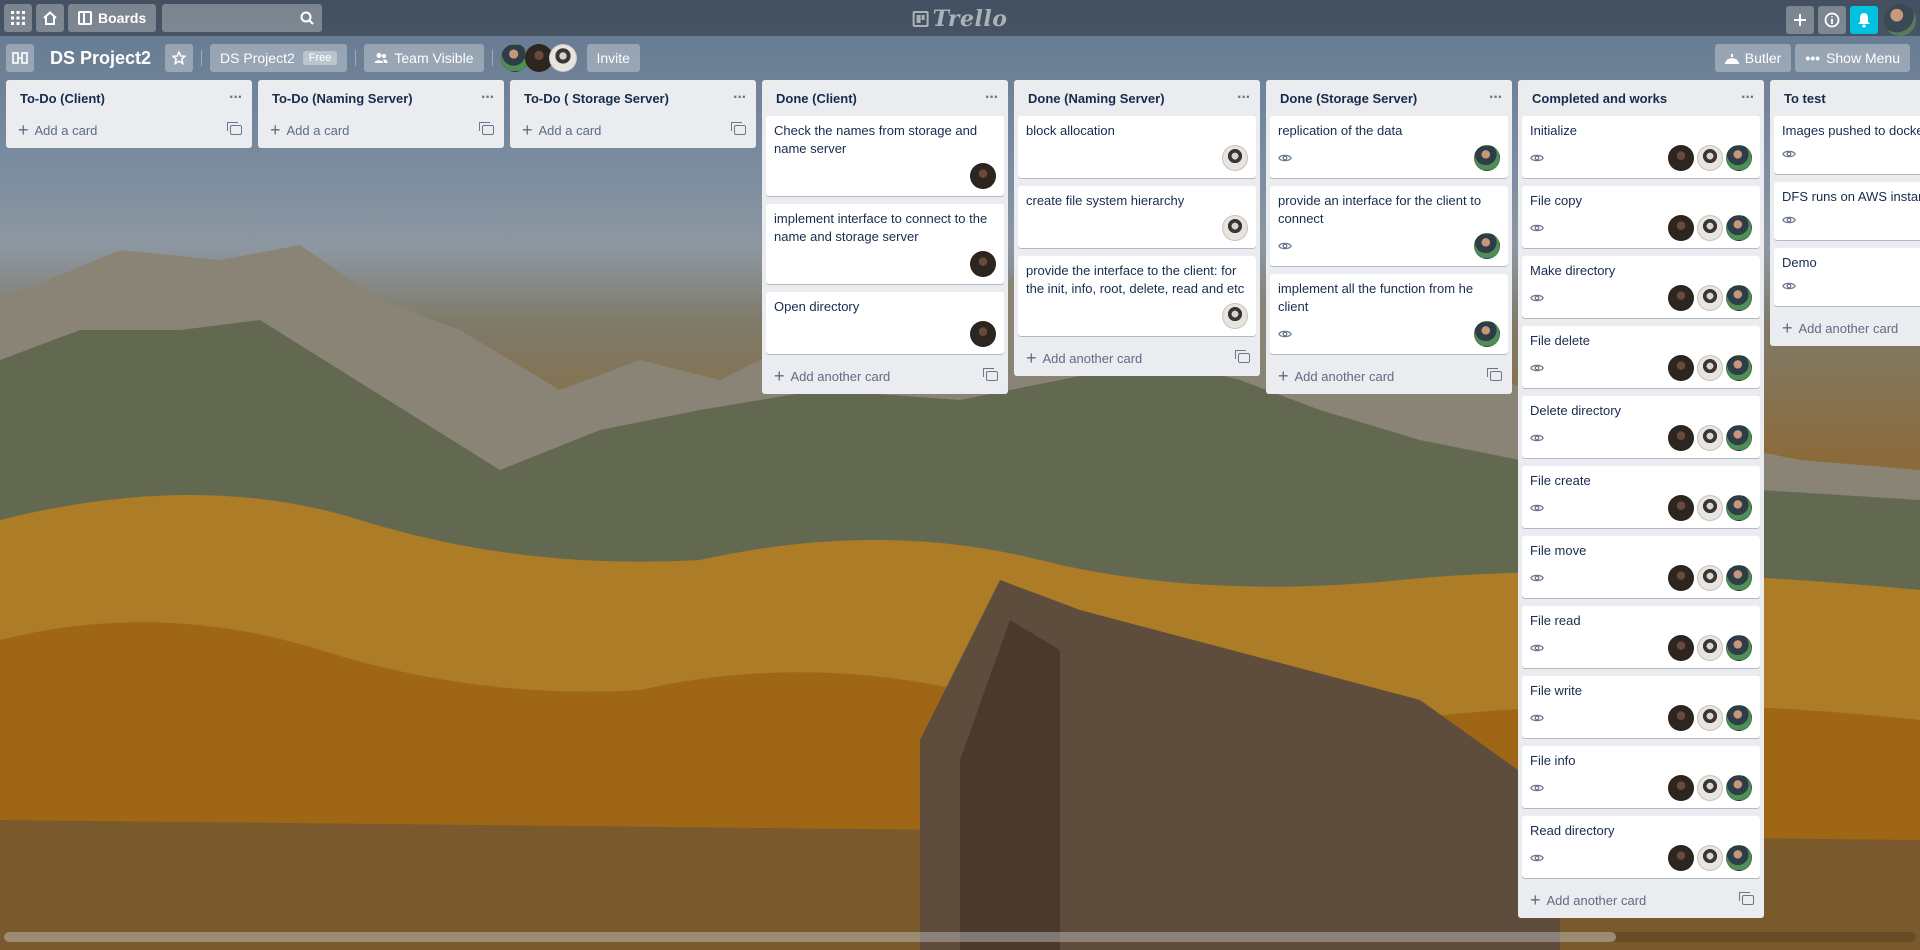 This screenshot has height=950, width=1920. I want to click on trello-logo: Trello, so click(960, 19).